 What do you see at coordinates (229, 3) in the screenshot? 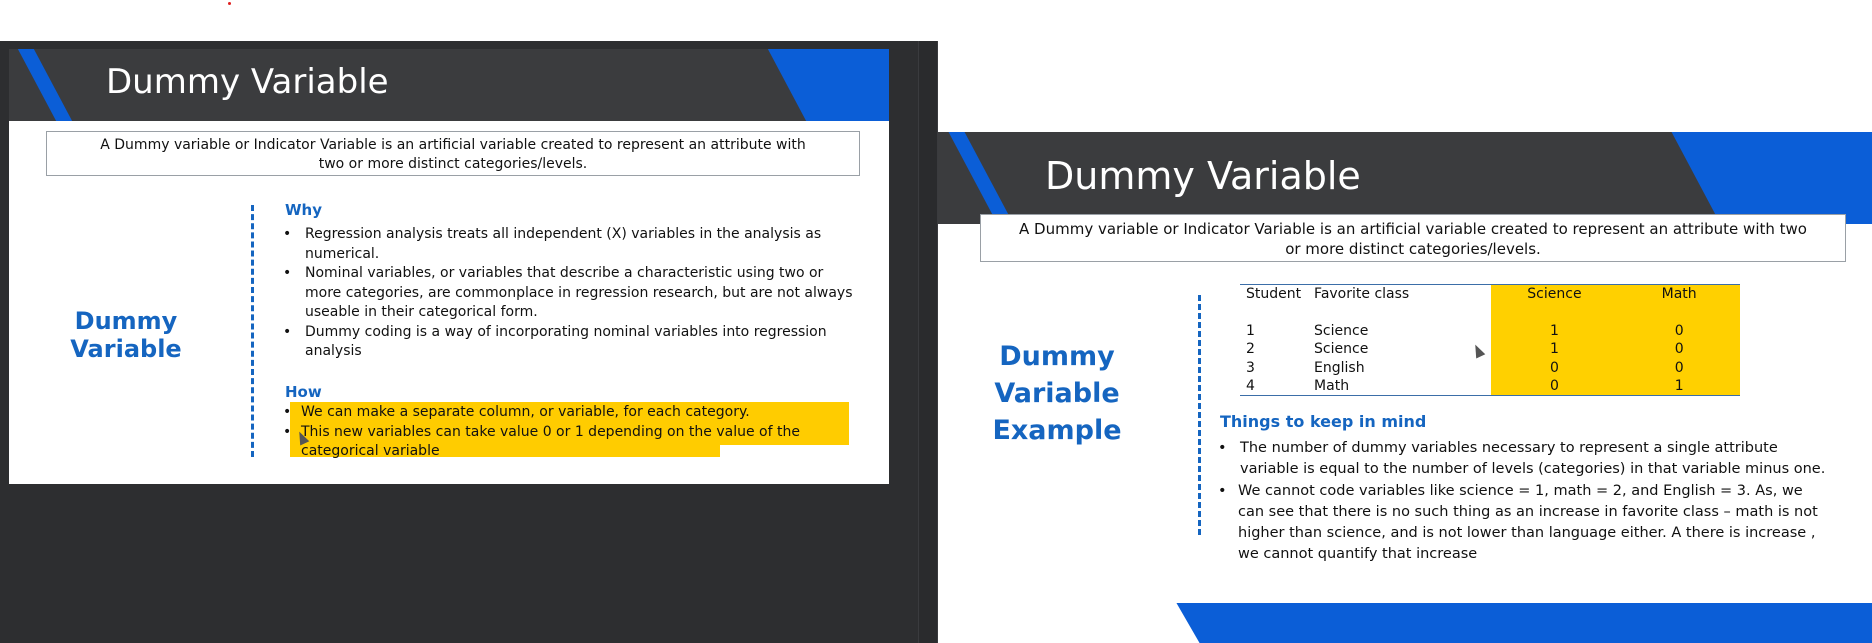
I see `pointer-dot` at bounding box center [229, 3].